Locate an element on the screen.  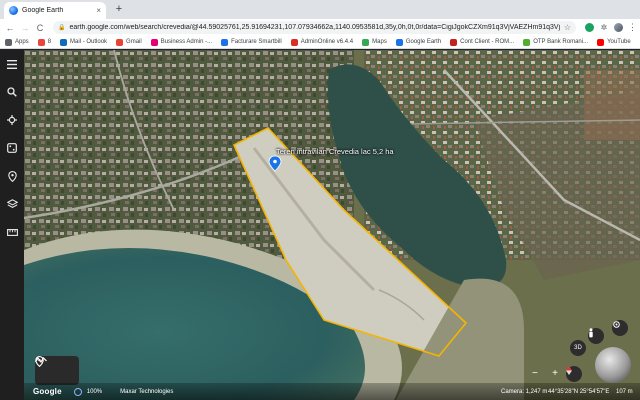
bookmark-item: Maps is located at coordinates (374, 42).